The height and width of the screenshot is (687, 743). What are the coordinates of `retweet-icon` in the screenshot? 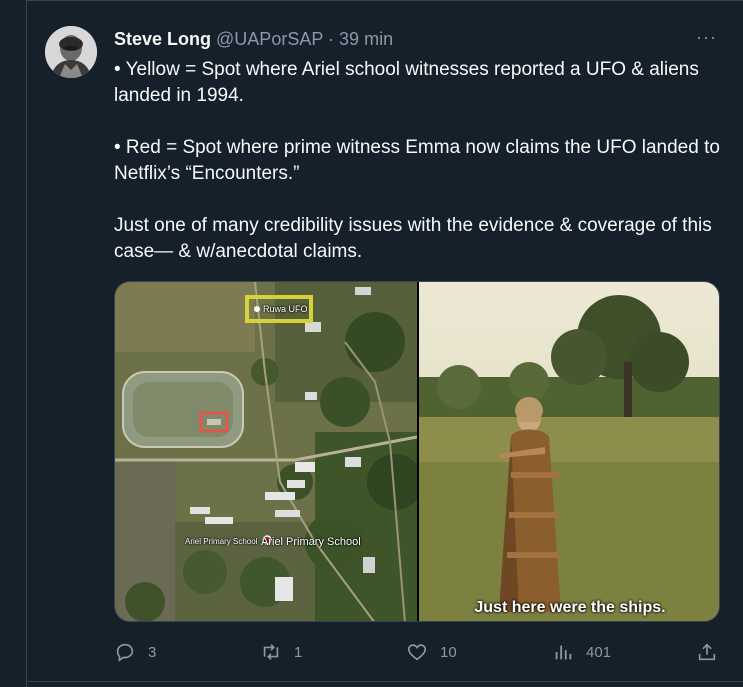 It's located at (271, 652).